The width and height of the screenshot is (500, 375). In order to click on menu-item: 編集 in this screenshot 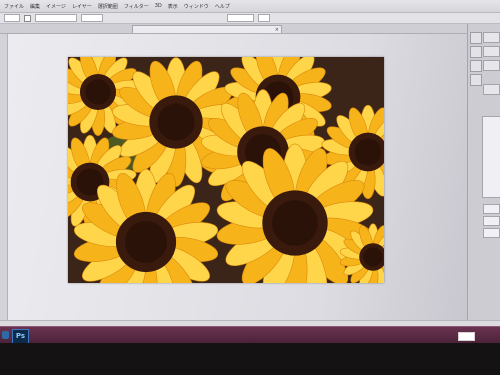, I will do `click(35, 6)`.